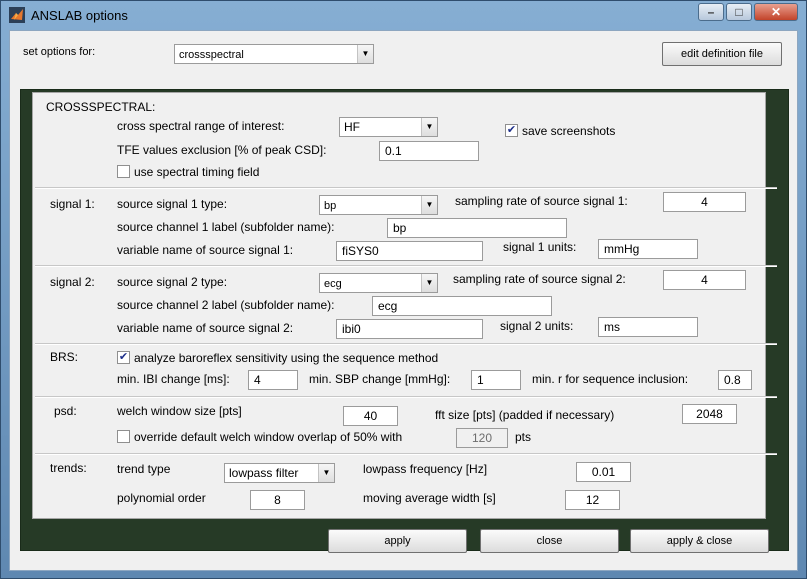  Describe the element at coordinates (380, 379) in the screenshot. I see `sbp-label: min. SBP change [mmHg]:` at that location.